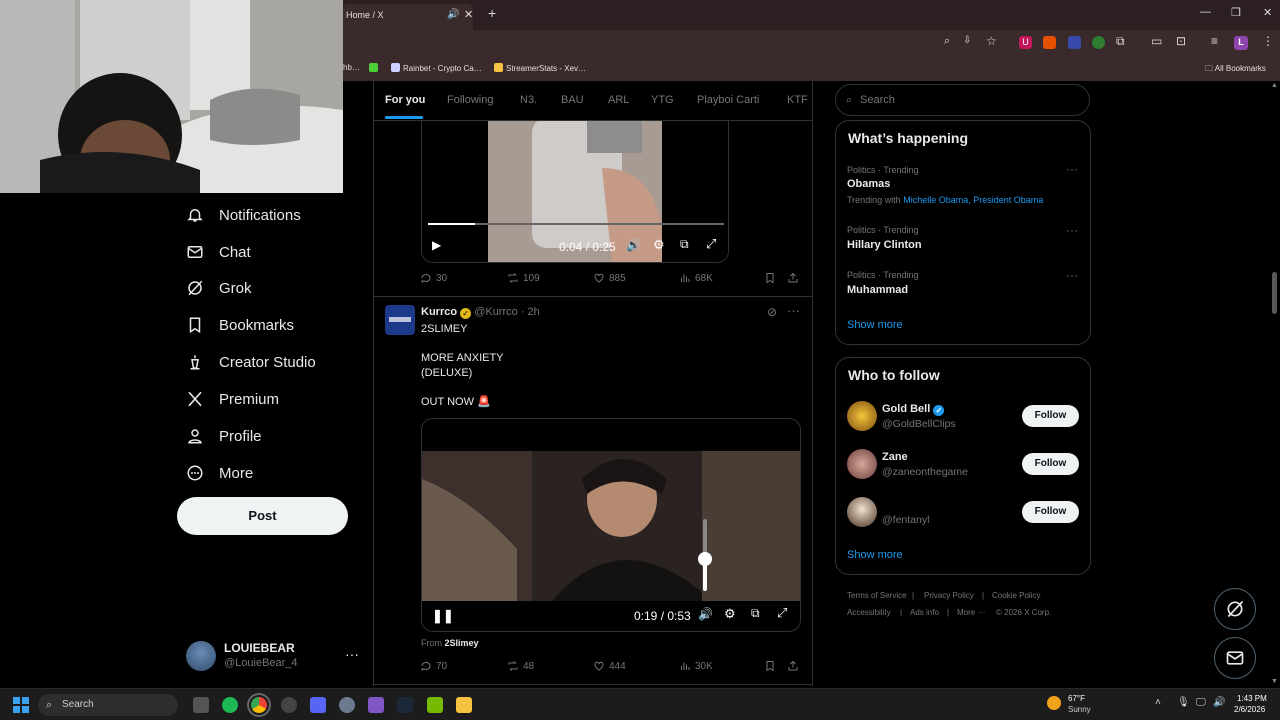 This screenshot has width=1280, height=720. I want to click on taskbar-search: ⌕ Search, so click(108, 705).